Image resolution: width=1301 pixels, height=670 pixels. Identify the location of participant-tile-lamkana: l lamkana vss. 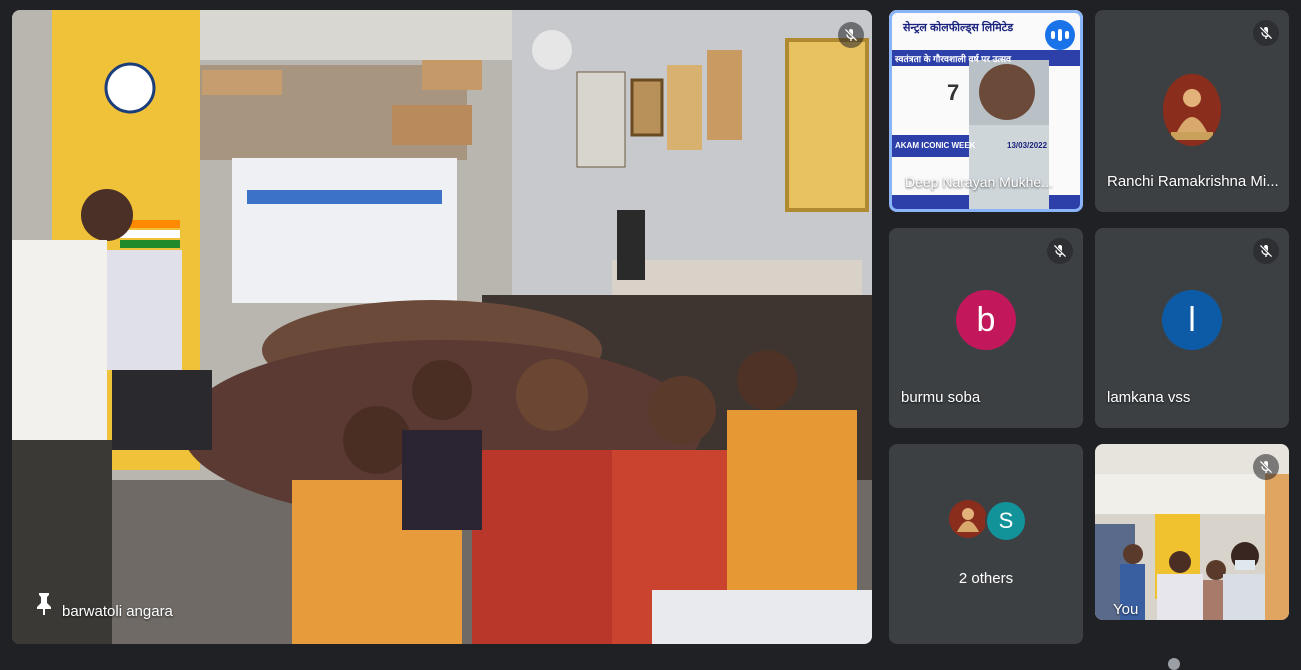
(1192, 328).